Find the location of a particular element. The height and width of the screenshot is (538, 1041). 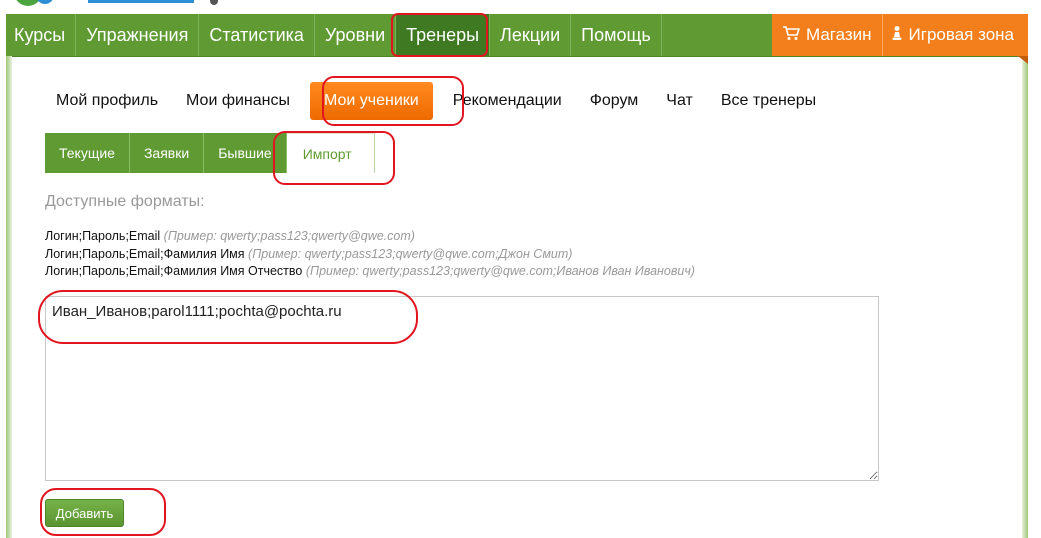

nav-item-exercises: Упражнения is located at coordinates (138, 35).